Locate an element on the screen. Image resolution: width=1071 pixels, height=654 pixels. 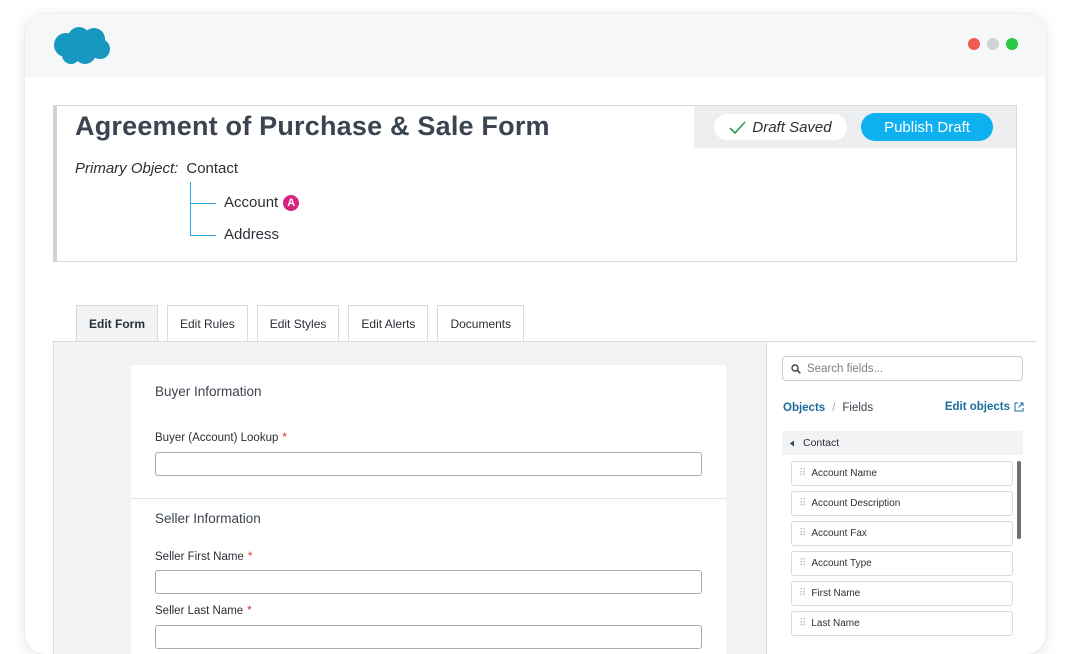
related-object-label: Address is located at coordinates (252, 234).